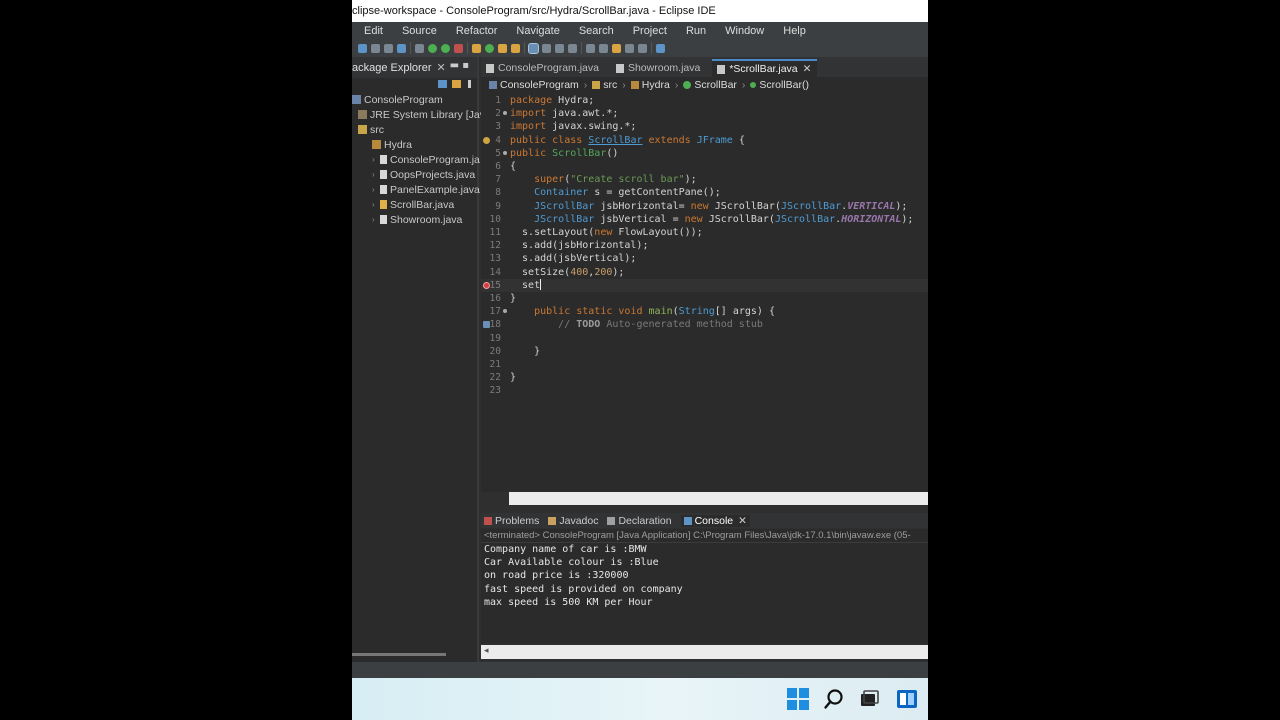  What do you see at coordinates (426, 159) in the screenshot?
I see `tree-item-file: › ConsoleProgram.ja` at bounding box center [426, 159].